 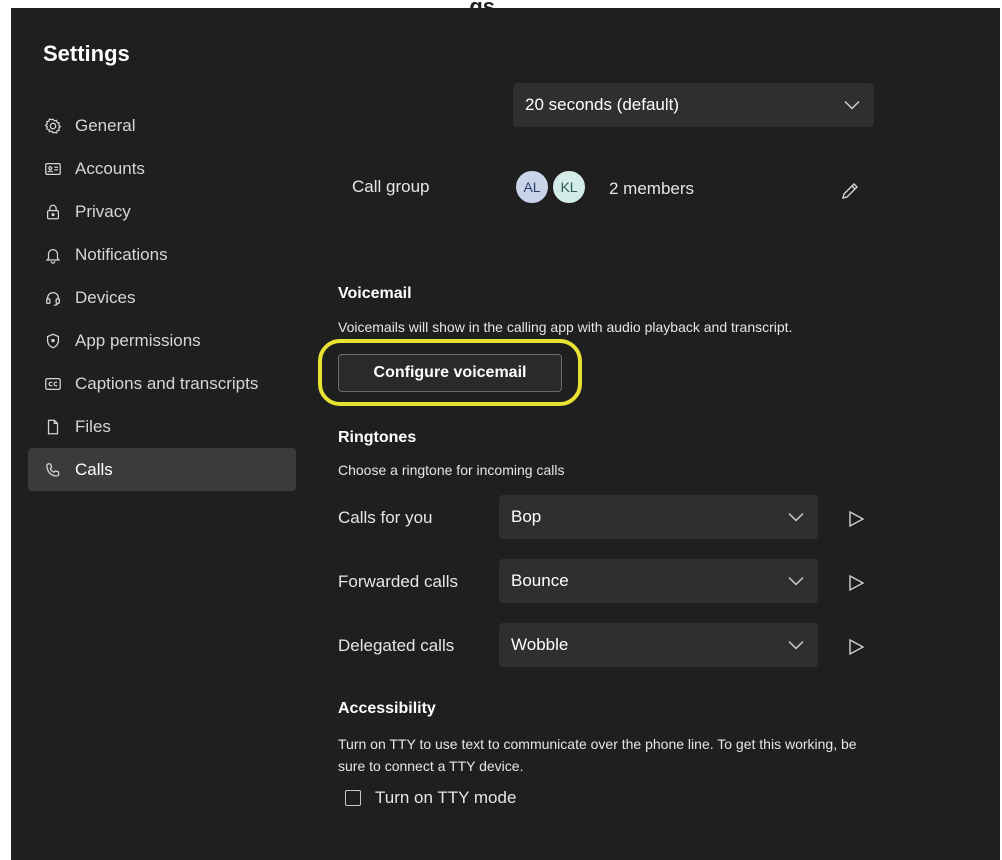 What do you see at coordinates (658, 645) in the screenshot?
I see `ringtone-delegated-dropdown: Wobble` at bounding box center [658, 645].